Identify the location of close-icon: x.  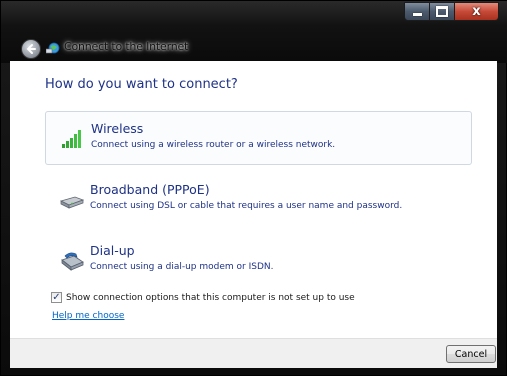
(476, 11).